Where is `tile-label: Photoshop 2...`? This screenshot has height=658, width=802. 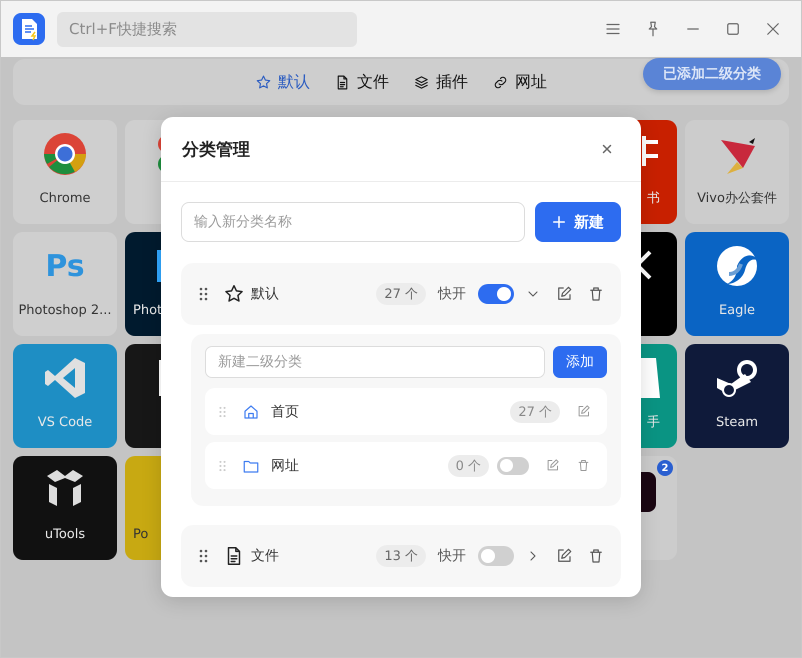 tile-label: Photoshop 2... is located at coordinates (65, 311).